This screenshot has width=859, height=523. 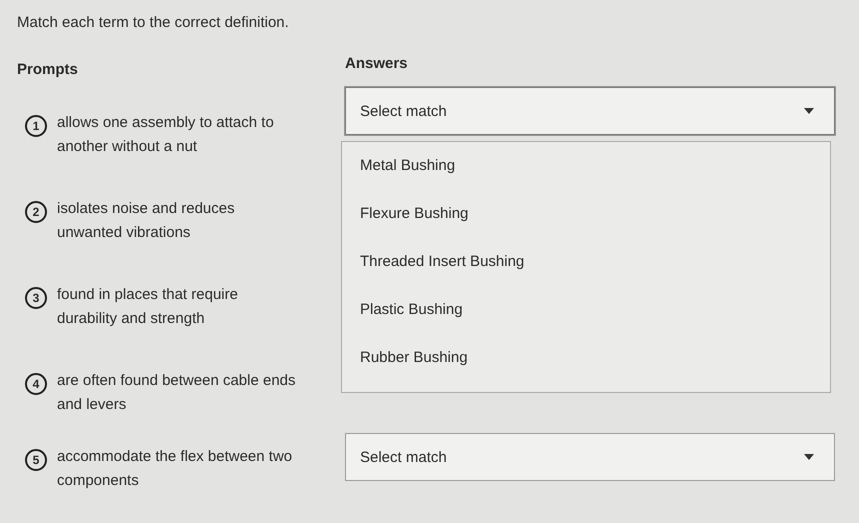 What do you see at coordinates (36, 212) in the screenshot?
I see `number-badge: 2` at bounding box center [36, 212].